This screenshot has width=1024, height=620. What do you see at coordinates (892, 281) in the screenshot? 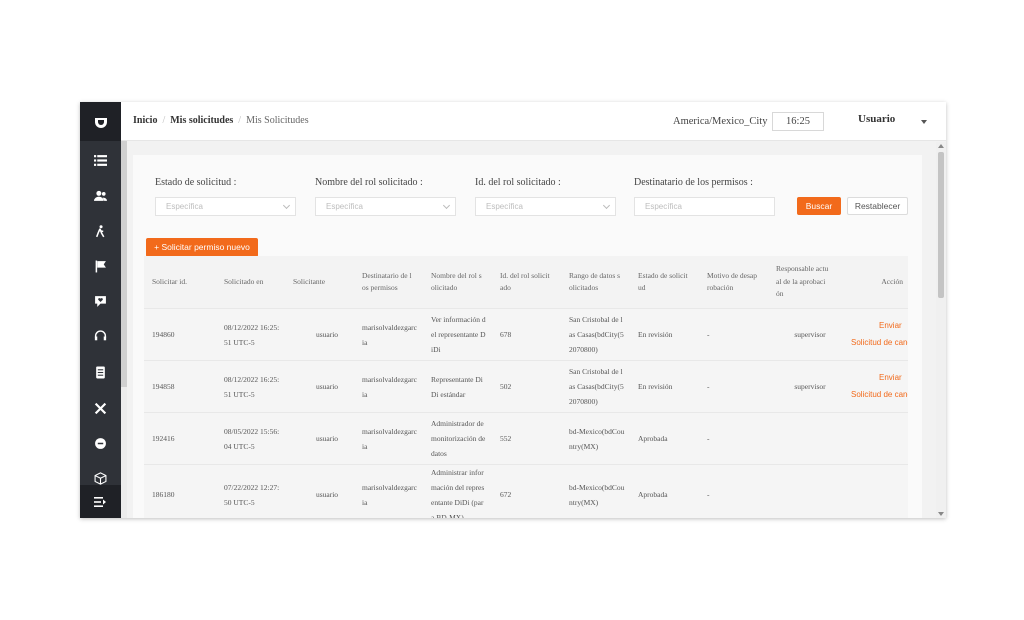
I see `column-header: Acción` at bounding box center [892, 281].